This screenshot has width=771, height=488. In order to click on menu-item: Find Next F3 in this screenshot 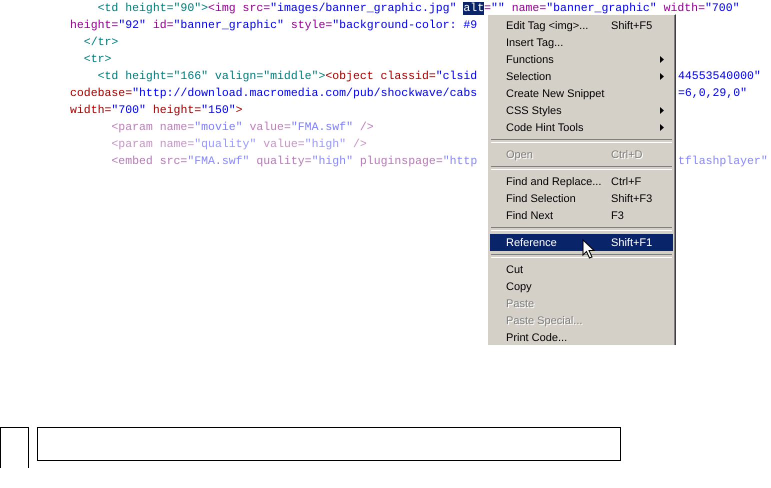, I will do `click(581, 215)`.